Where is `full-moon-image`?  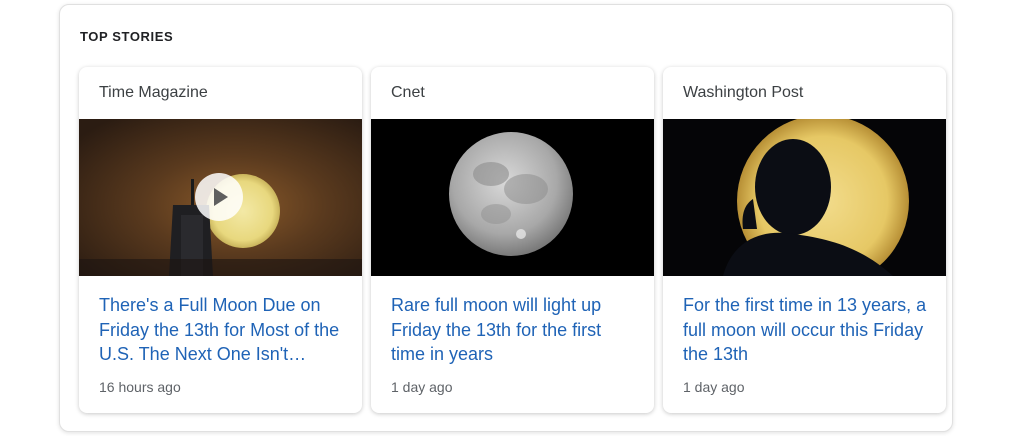 full-moon-image is located at coordinates (512, 197).